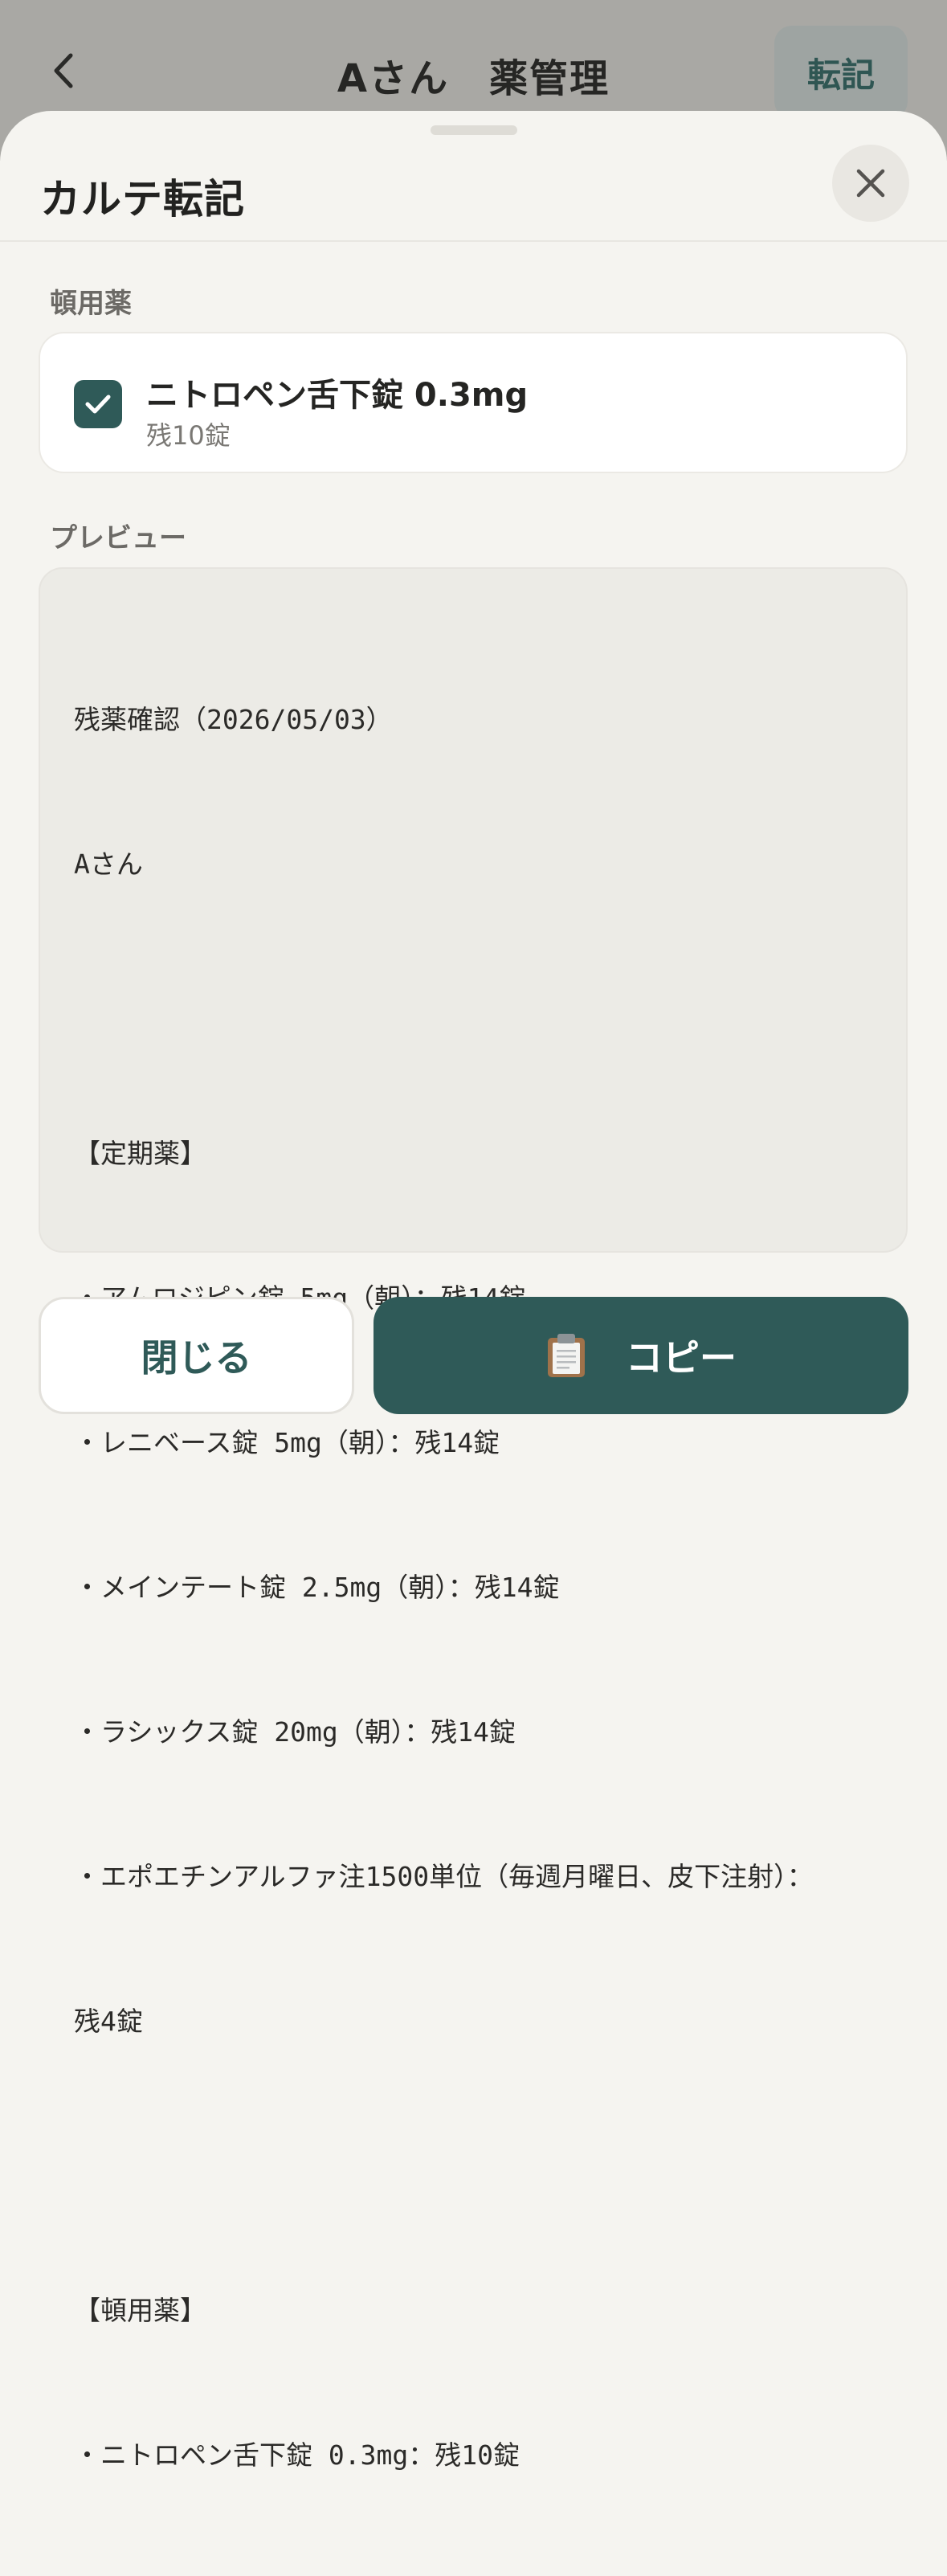 The height and width of the screenshot is (2576, 947). Describe the element at coordinates (189, 436) in the screenshot. I see `medication-remaining: 残10錠` at that location.